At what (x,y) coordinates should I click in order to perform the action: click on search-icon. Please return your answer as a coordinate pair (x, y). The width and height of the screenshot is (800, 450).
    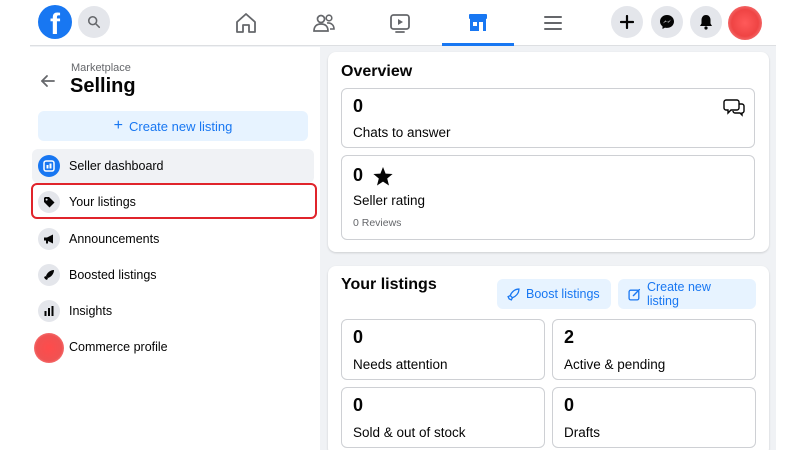
    Looking at the image, I should click on (94, 22).